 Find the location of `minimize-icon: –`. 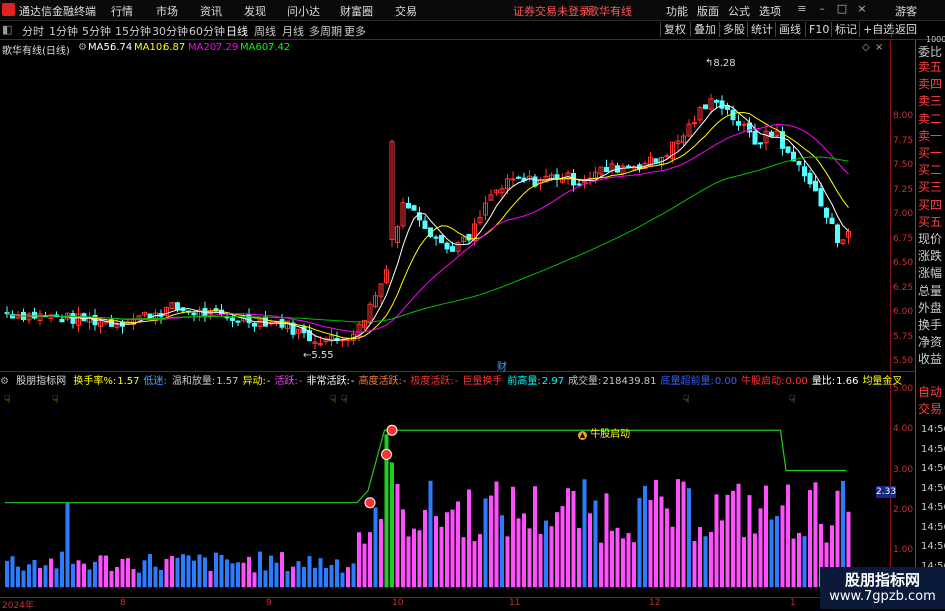

minimize-icon: – is located at coordinates (822, 9).